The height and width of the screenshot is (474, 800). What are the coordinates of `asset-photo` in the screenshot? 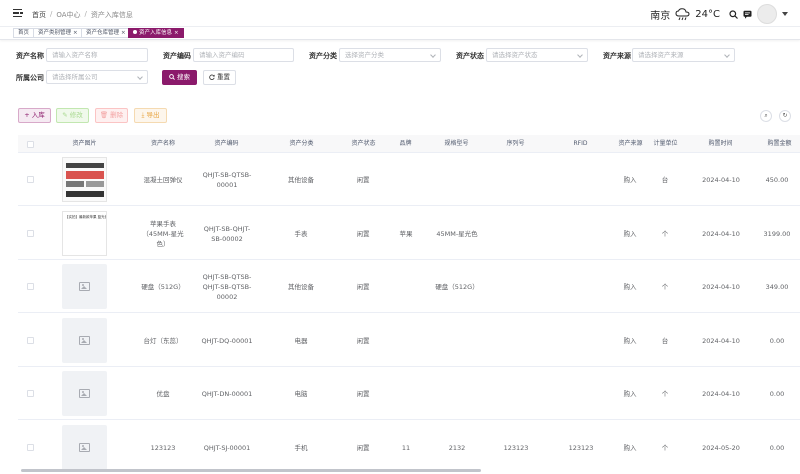 It's located at (84, 179).